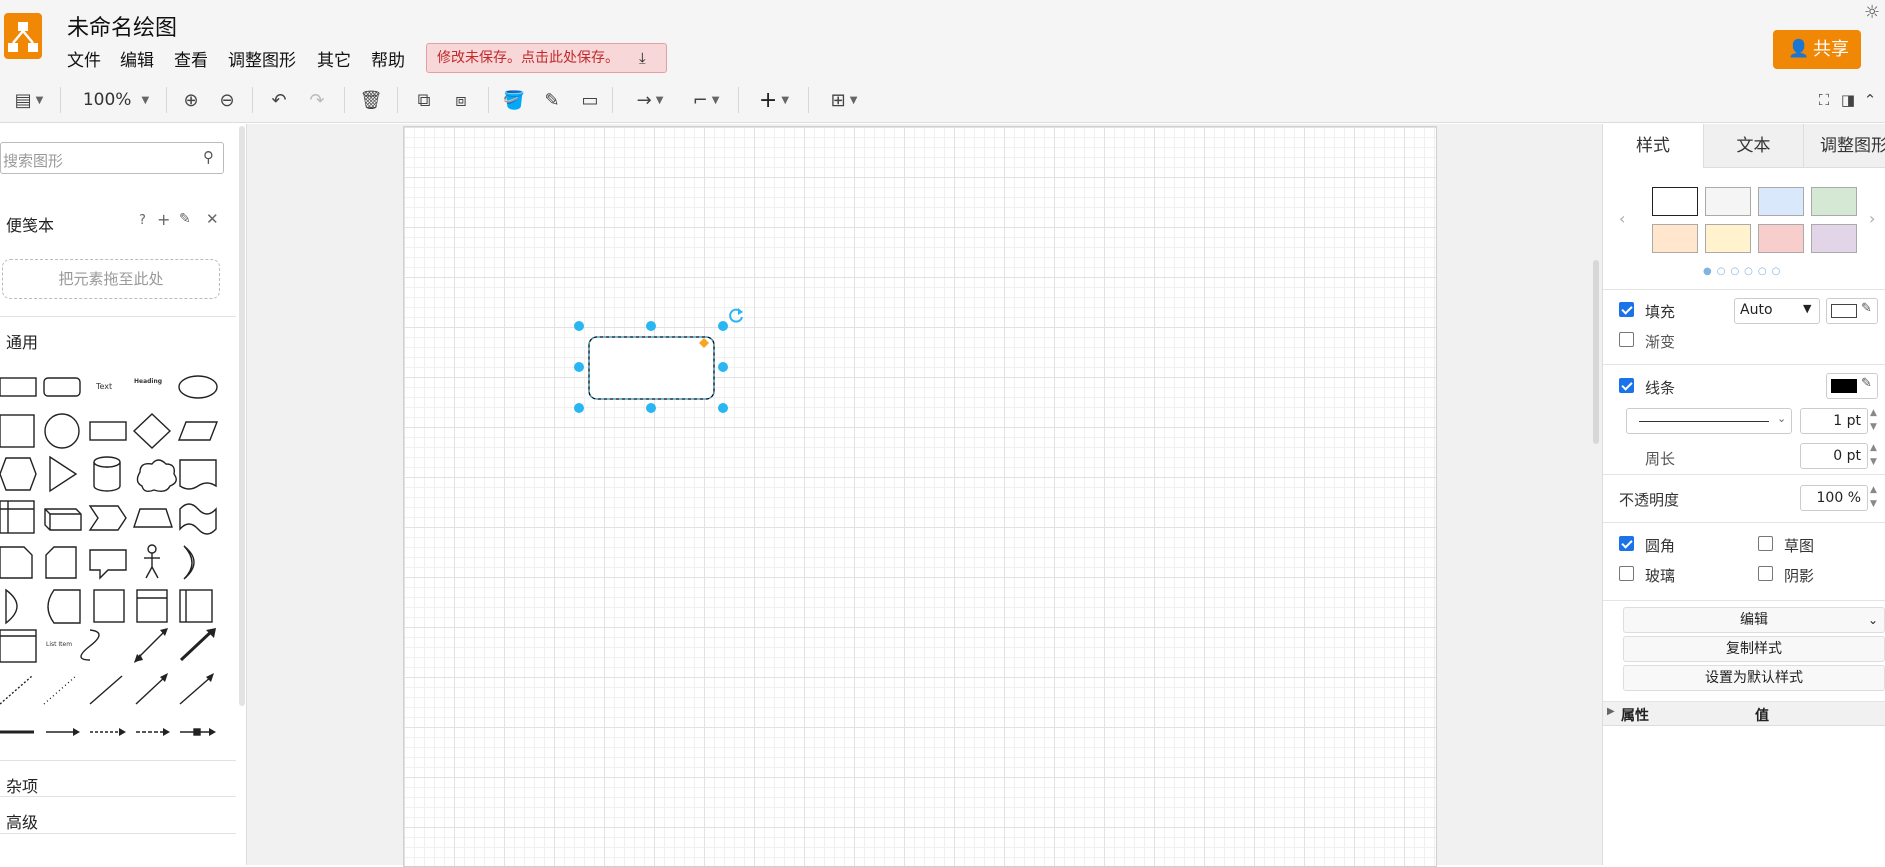 Image resolution: width=1885 pixels, height=867 pixels. I want to click on resize-handle-nw, so click(579, 326).